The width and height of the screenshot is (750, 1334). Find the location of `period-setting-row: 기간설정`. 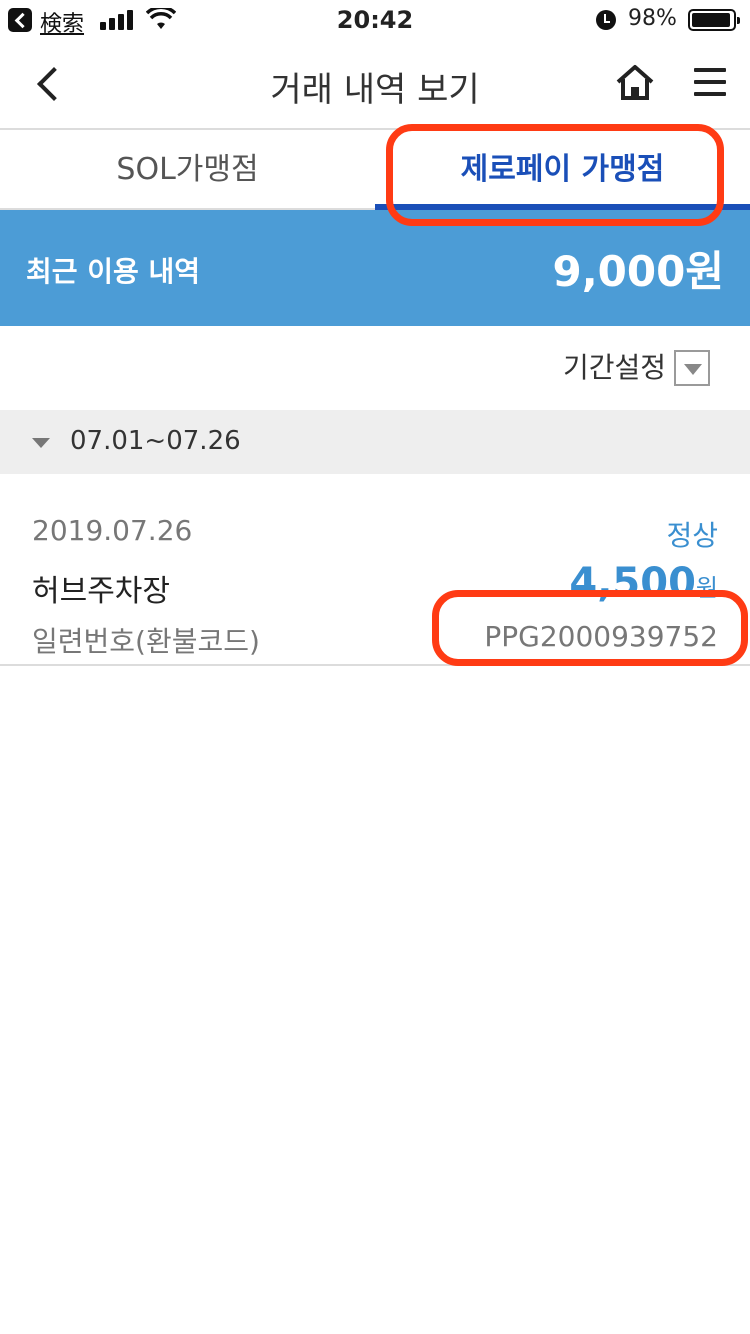

period-setting-row: 기간설정 is located at coordinates (375, 368).